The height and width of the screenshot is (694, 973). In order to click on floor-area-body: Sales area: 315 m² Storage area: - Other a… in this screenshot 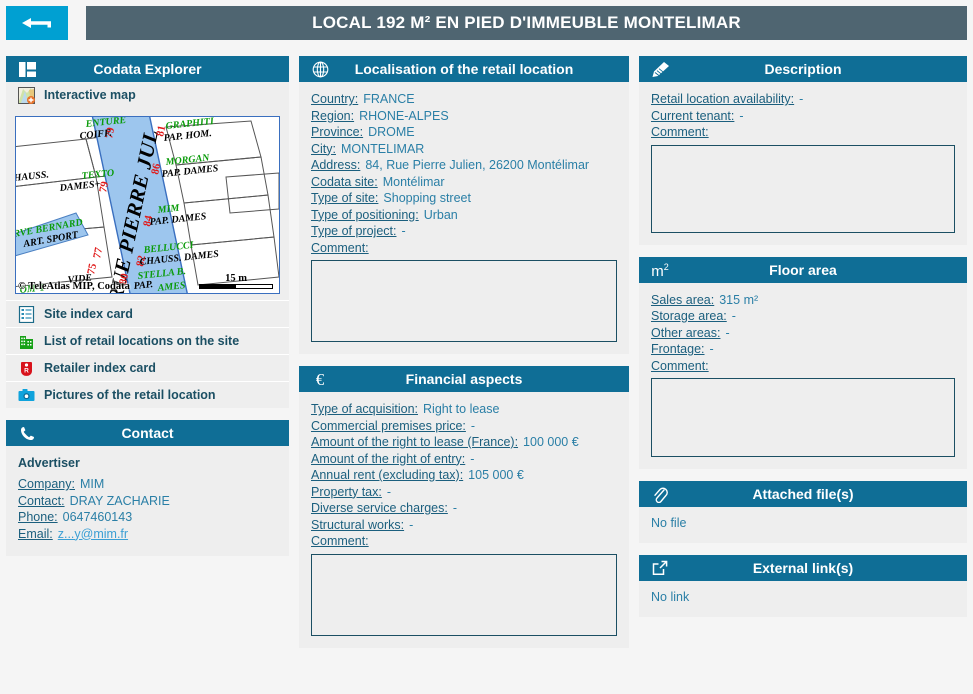, I will do `click(803, 376)`.